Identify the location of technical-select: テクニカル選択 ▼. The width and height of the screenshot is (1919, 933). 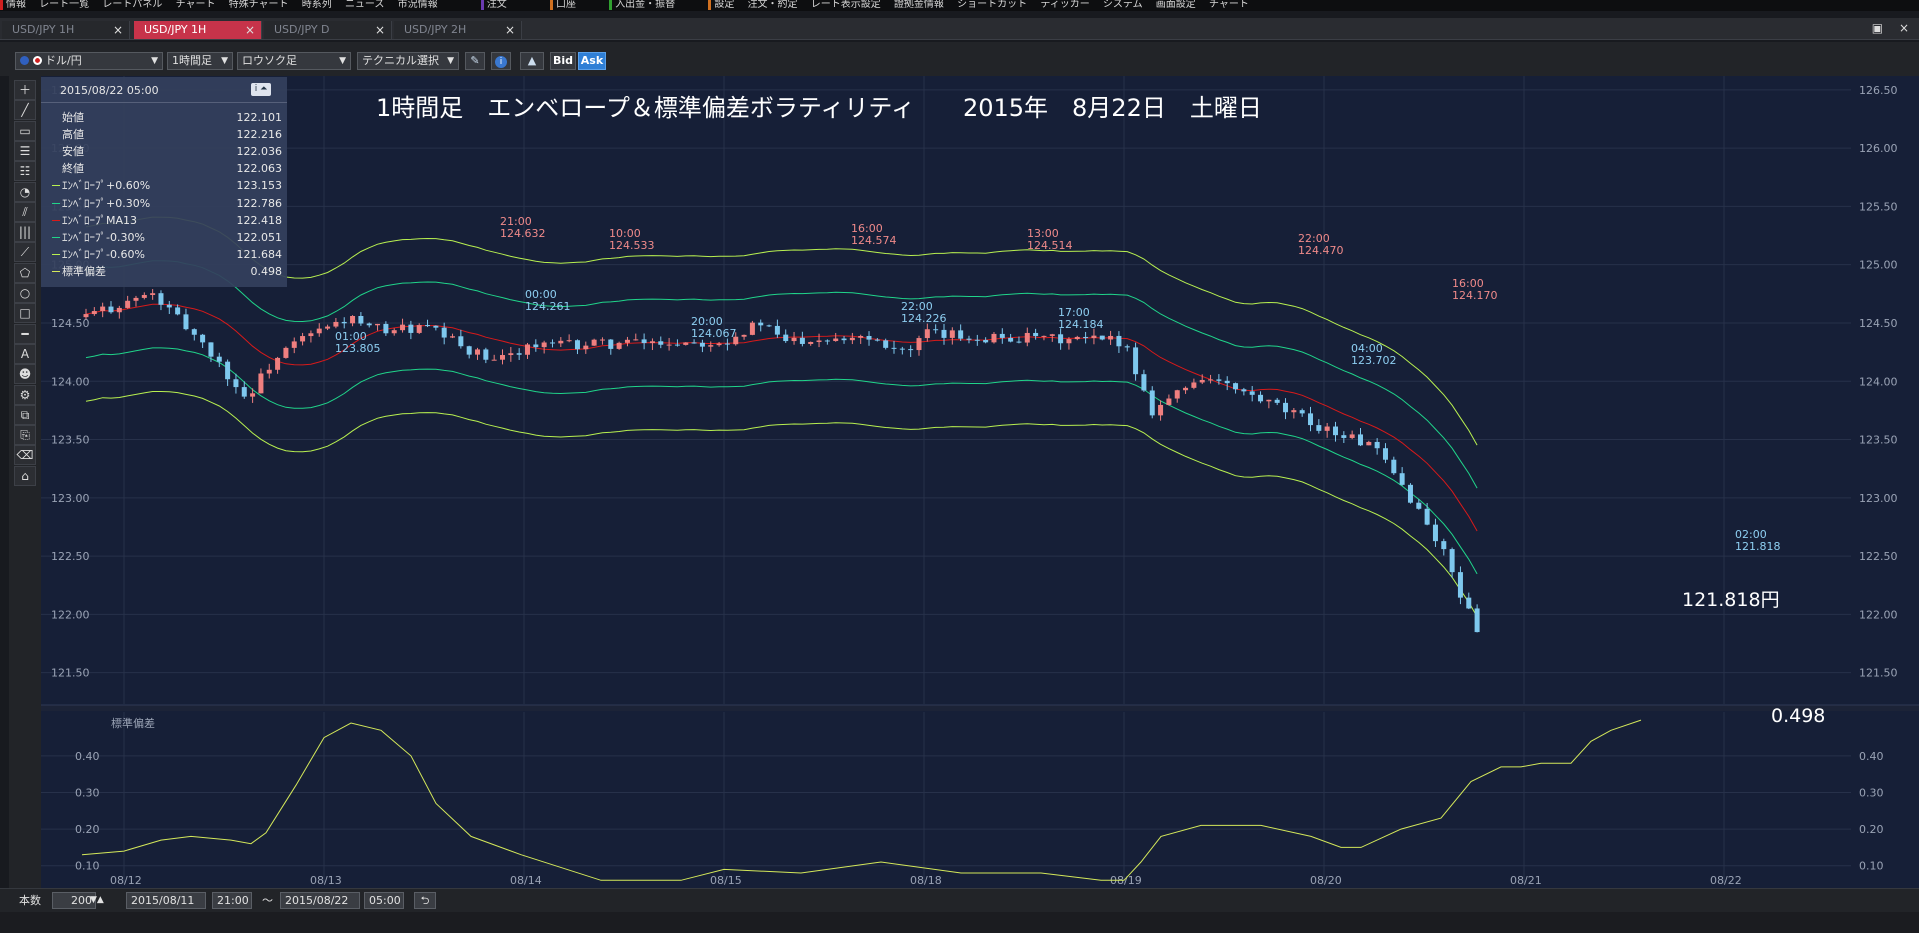
(408, 61).